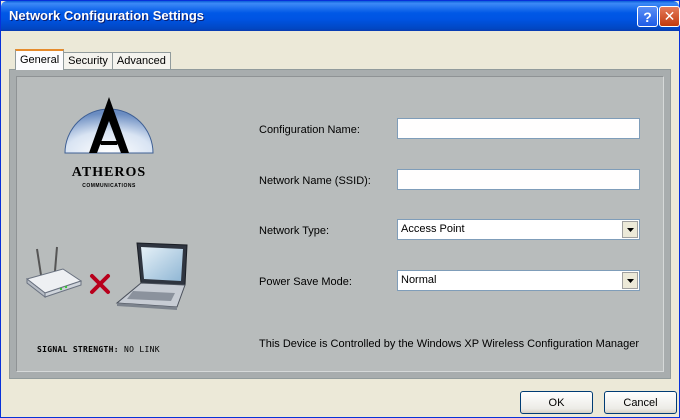  I want to click on tab-general: General, so click(40, 59).